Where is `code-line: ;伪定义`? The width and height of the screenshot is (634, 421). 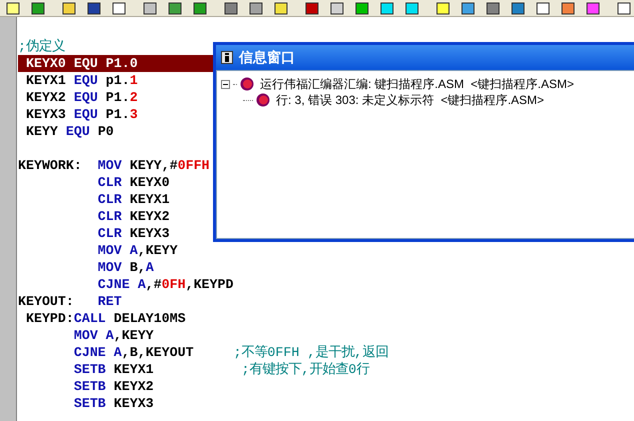 code-line: ;伪定义 is located at coordinates (41, 46).